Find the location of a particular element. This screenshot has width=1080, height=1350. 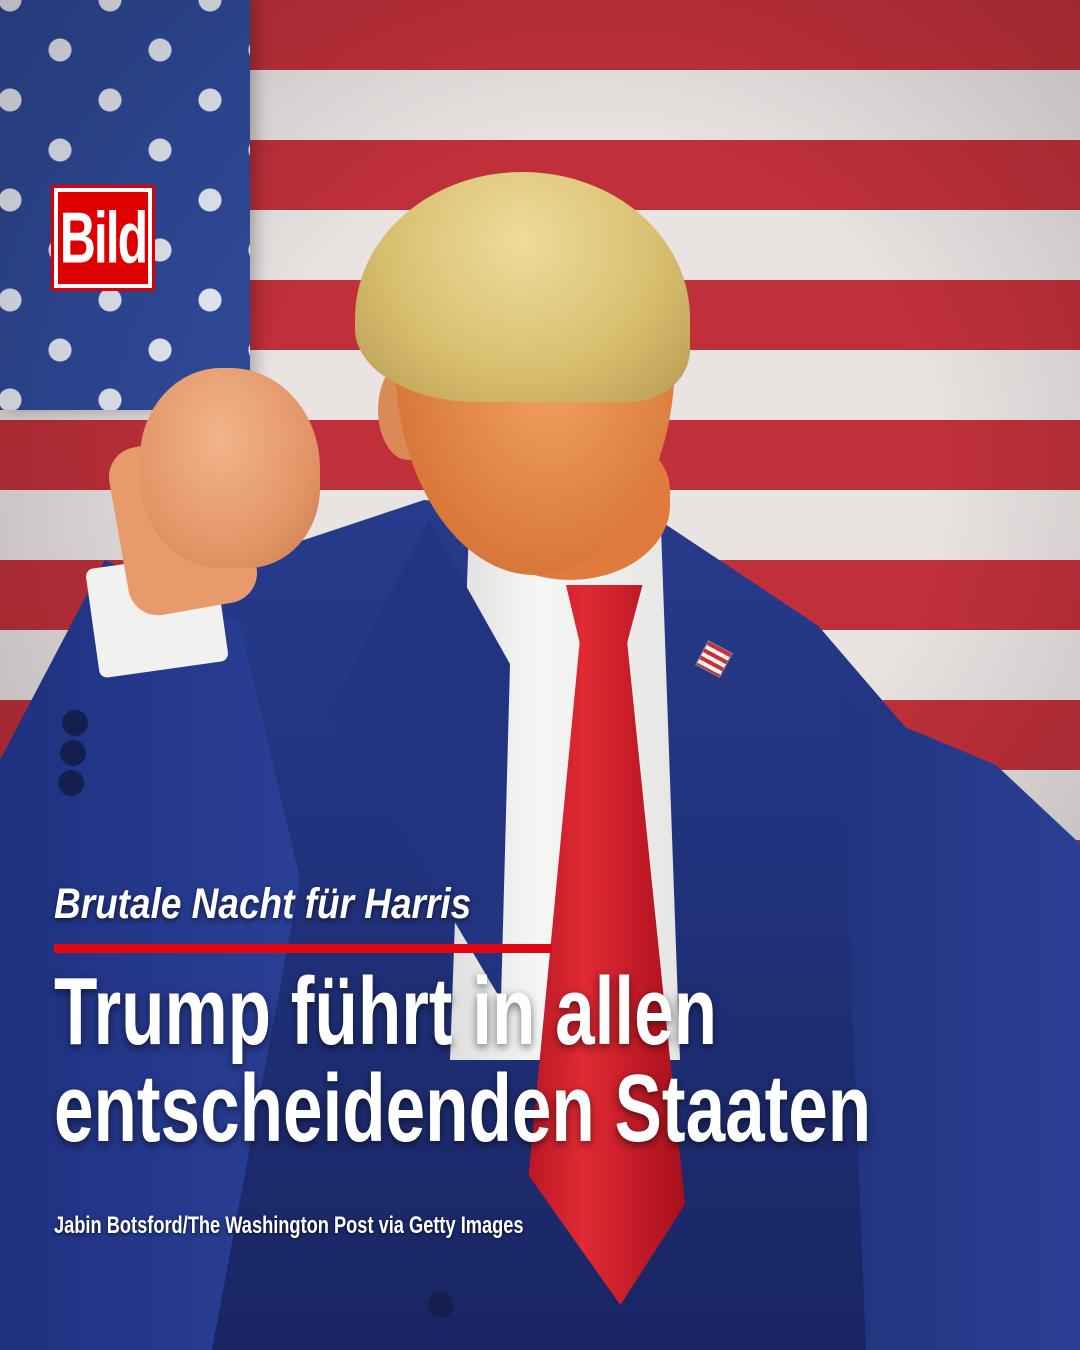

kicker-text: Brutale Nacht für Harris is located at coordinates (263, 904).